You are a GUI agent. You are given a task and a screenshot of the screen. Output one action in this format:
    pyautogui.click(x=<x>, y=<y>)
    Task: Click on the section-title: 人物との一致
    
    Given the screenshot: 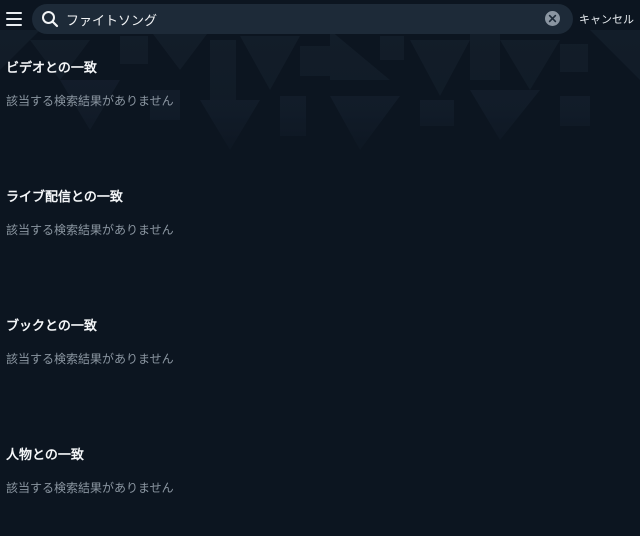 What is the action you would take?
    pyautogui.click(x=45, y=455)
    